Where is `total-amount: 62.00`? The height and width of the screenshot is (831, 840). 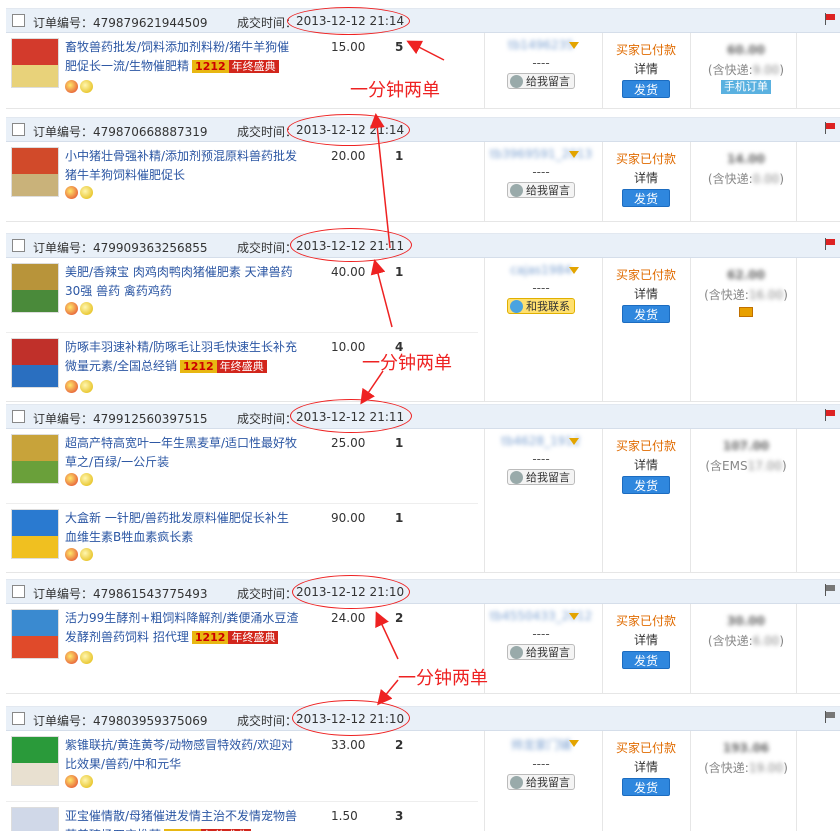 total-amount: 62.00 is located at coordinates (746, 275).